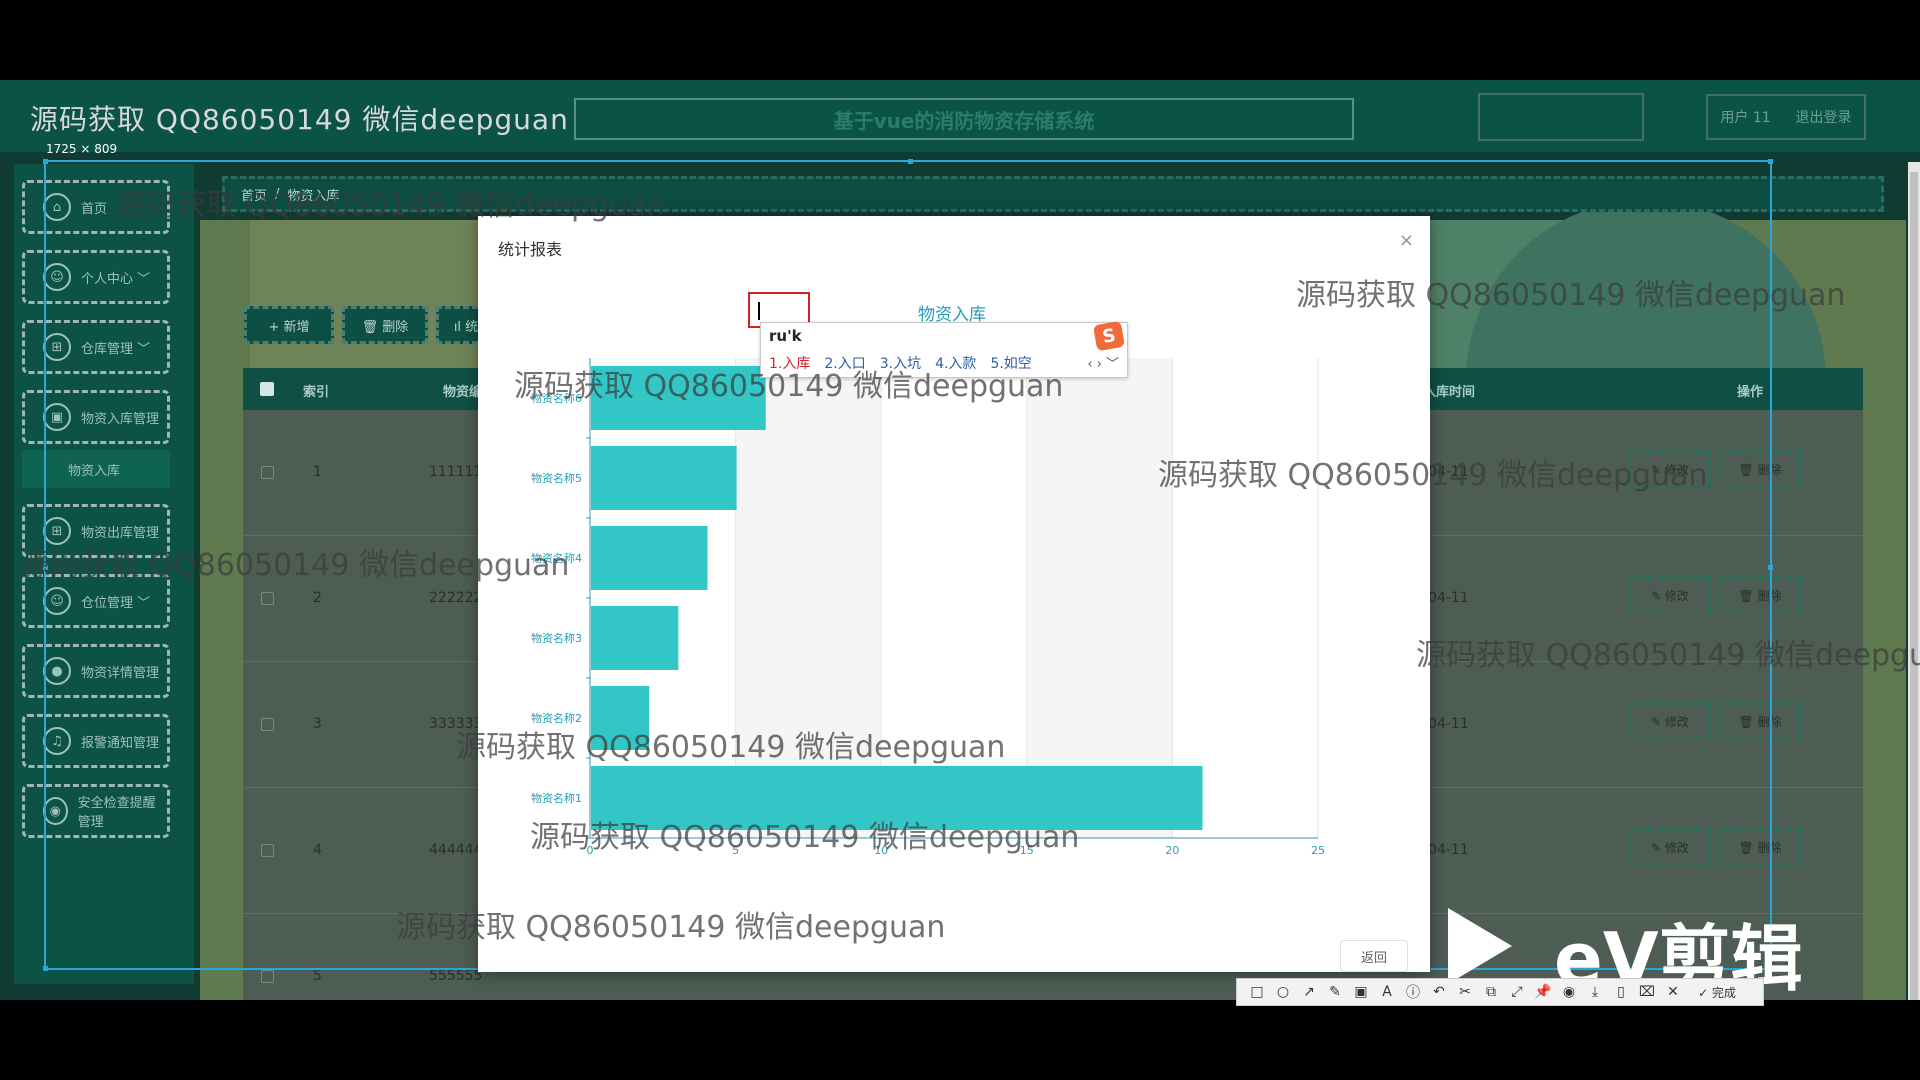 The image size is (1920, 1080). What do you see at coordinates (1543, 992) in the screenshot?
I see `pin-icon: 📌` at bounding box center [1543, 992].